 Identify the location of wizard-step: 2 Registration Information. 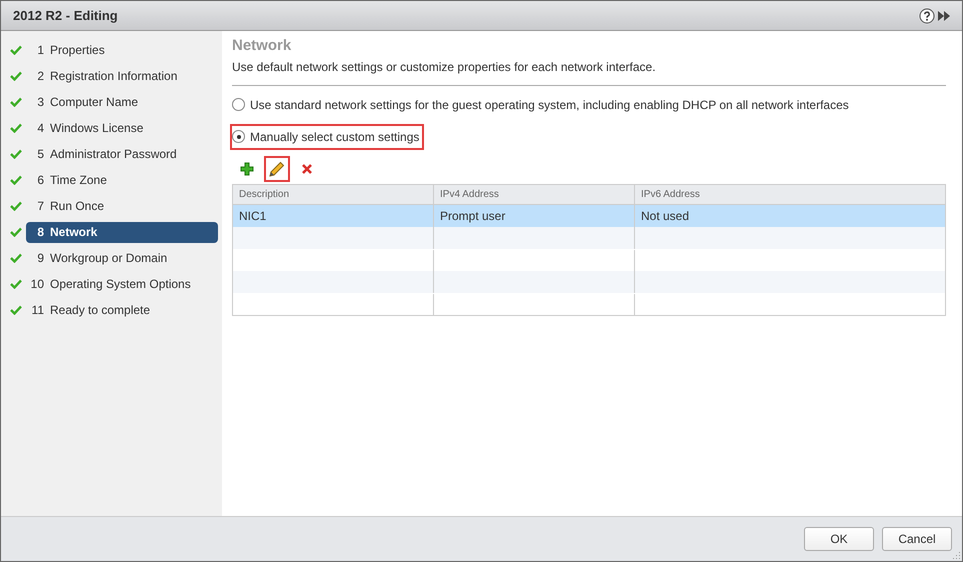
(122, 76).